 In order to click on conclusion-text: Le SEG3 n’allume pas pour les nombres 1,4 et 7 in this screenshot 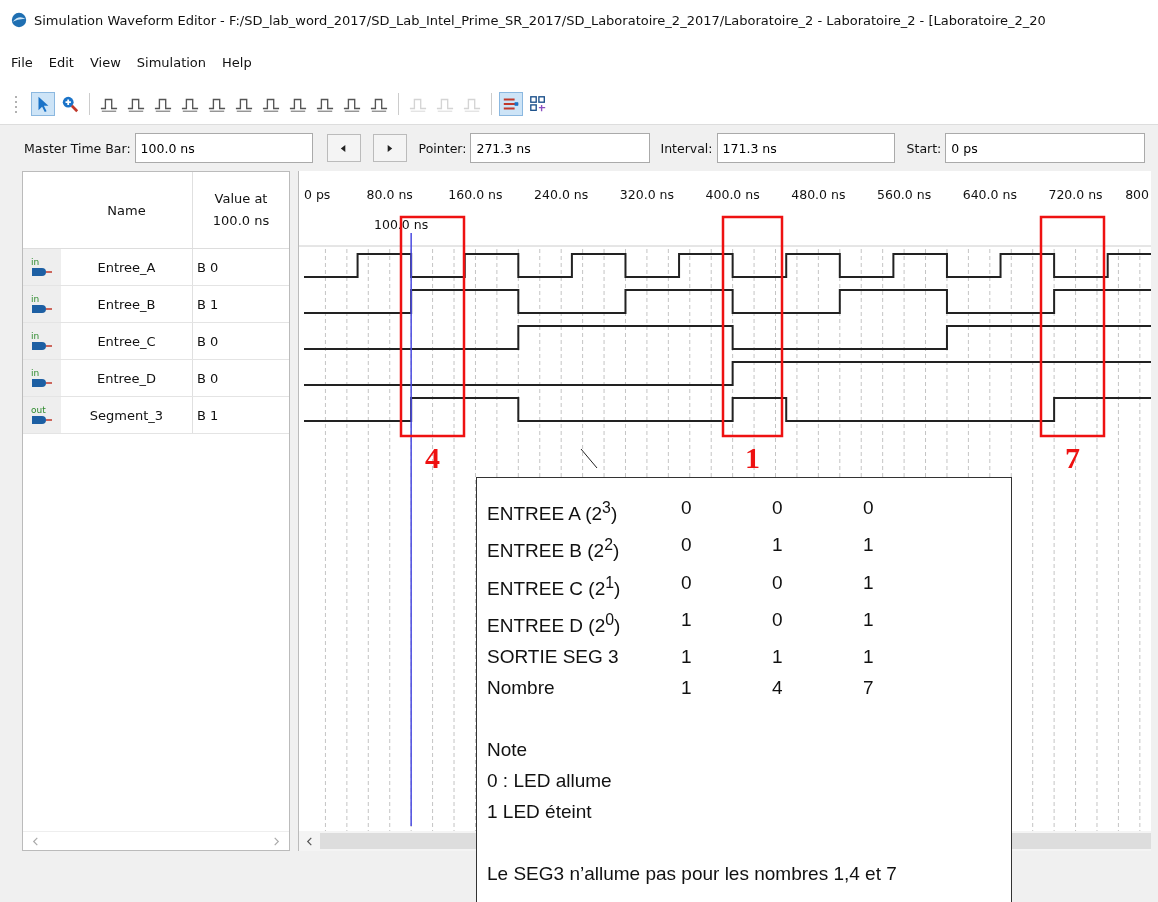, I will do `click(692, 874)`.